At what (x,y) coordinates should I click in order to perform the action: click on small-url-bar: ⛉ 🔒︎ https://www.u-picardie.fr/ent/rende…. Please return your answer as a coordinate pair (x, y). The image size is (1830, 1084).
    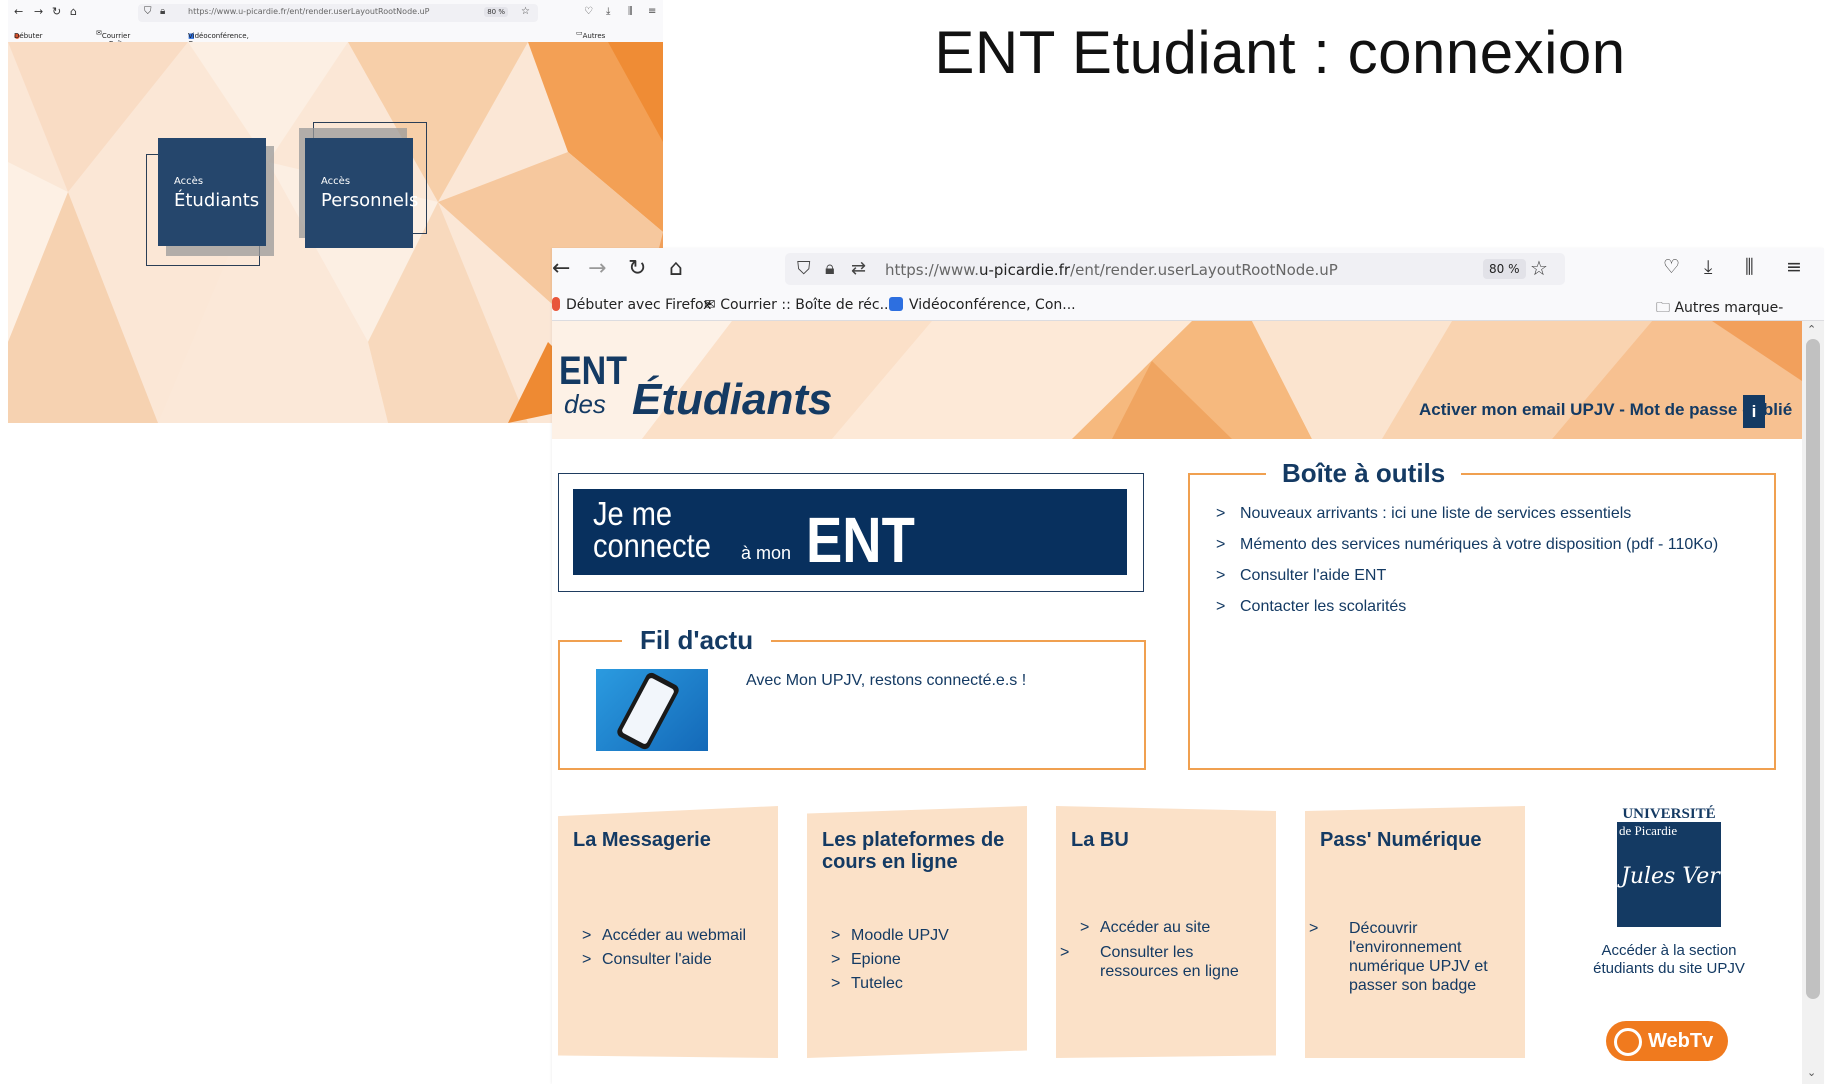
    Looking at the image, I should click on (338, 13).